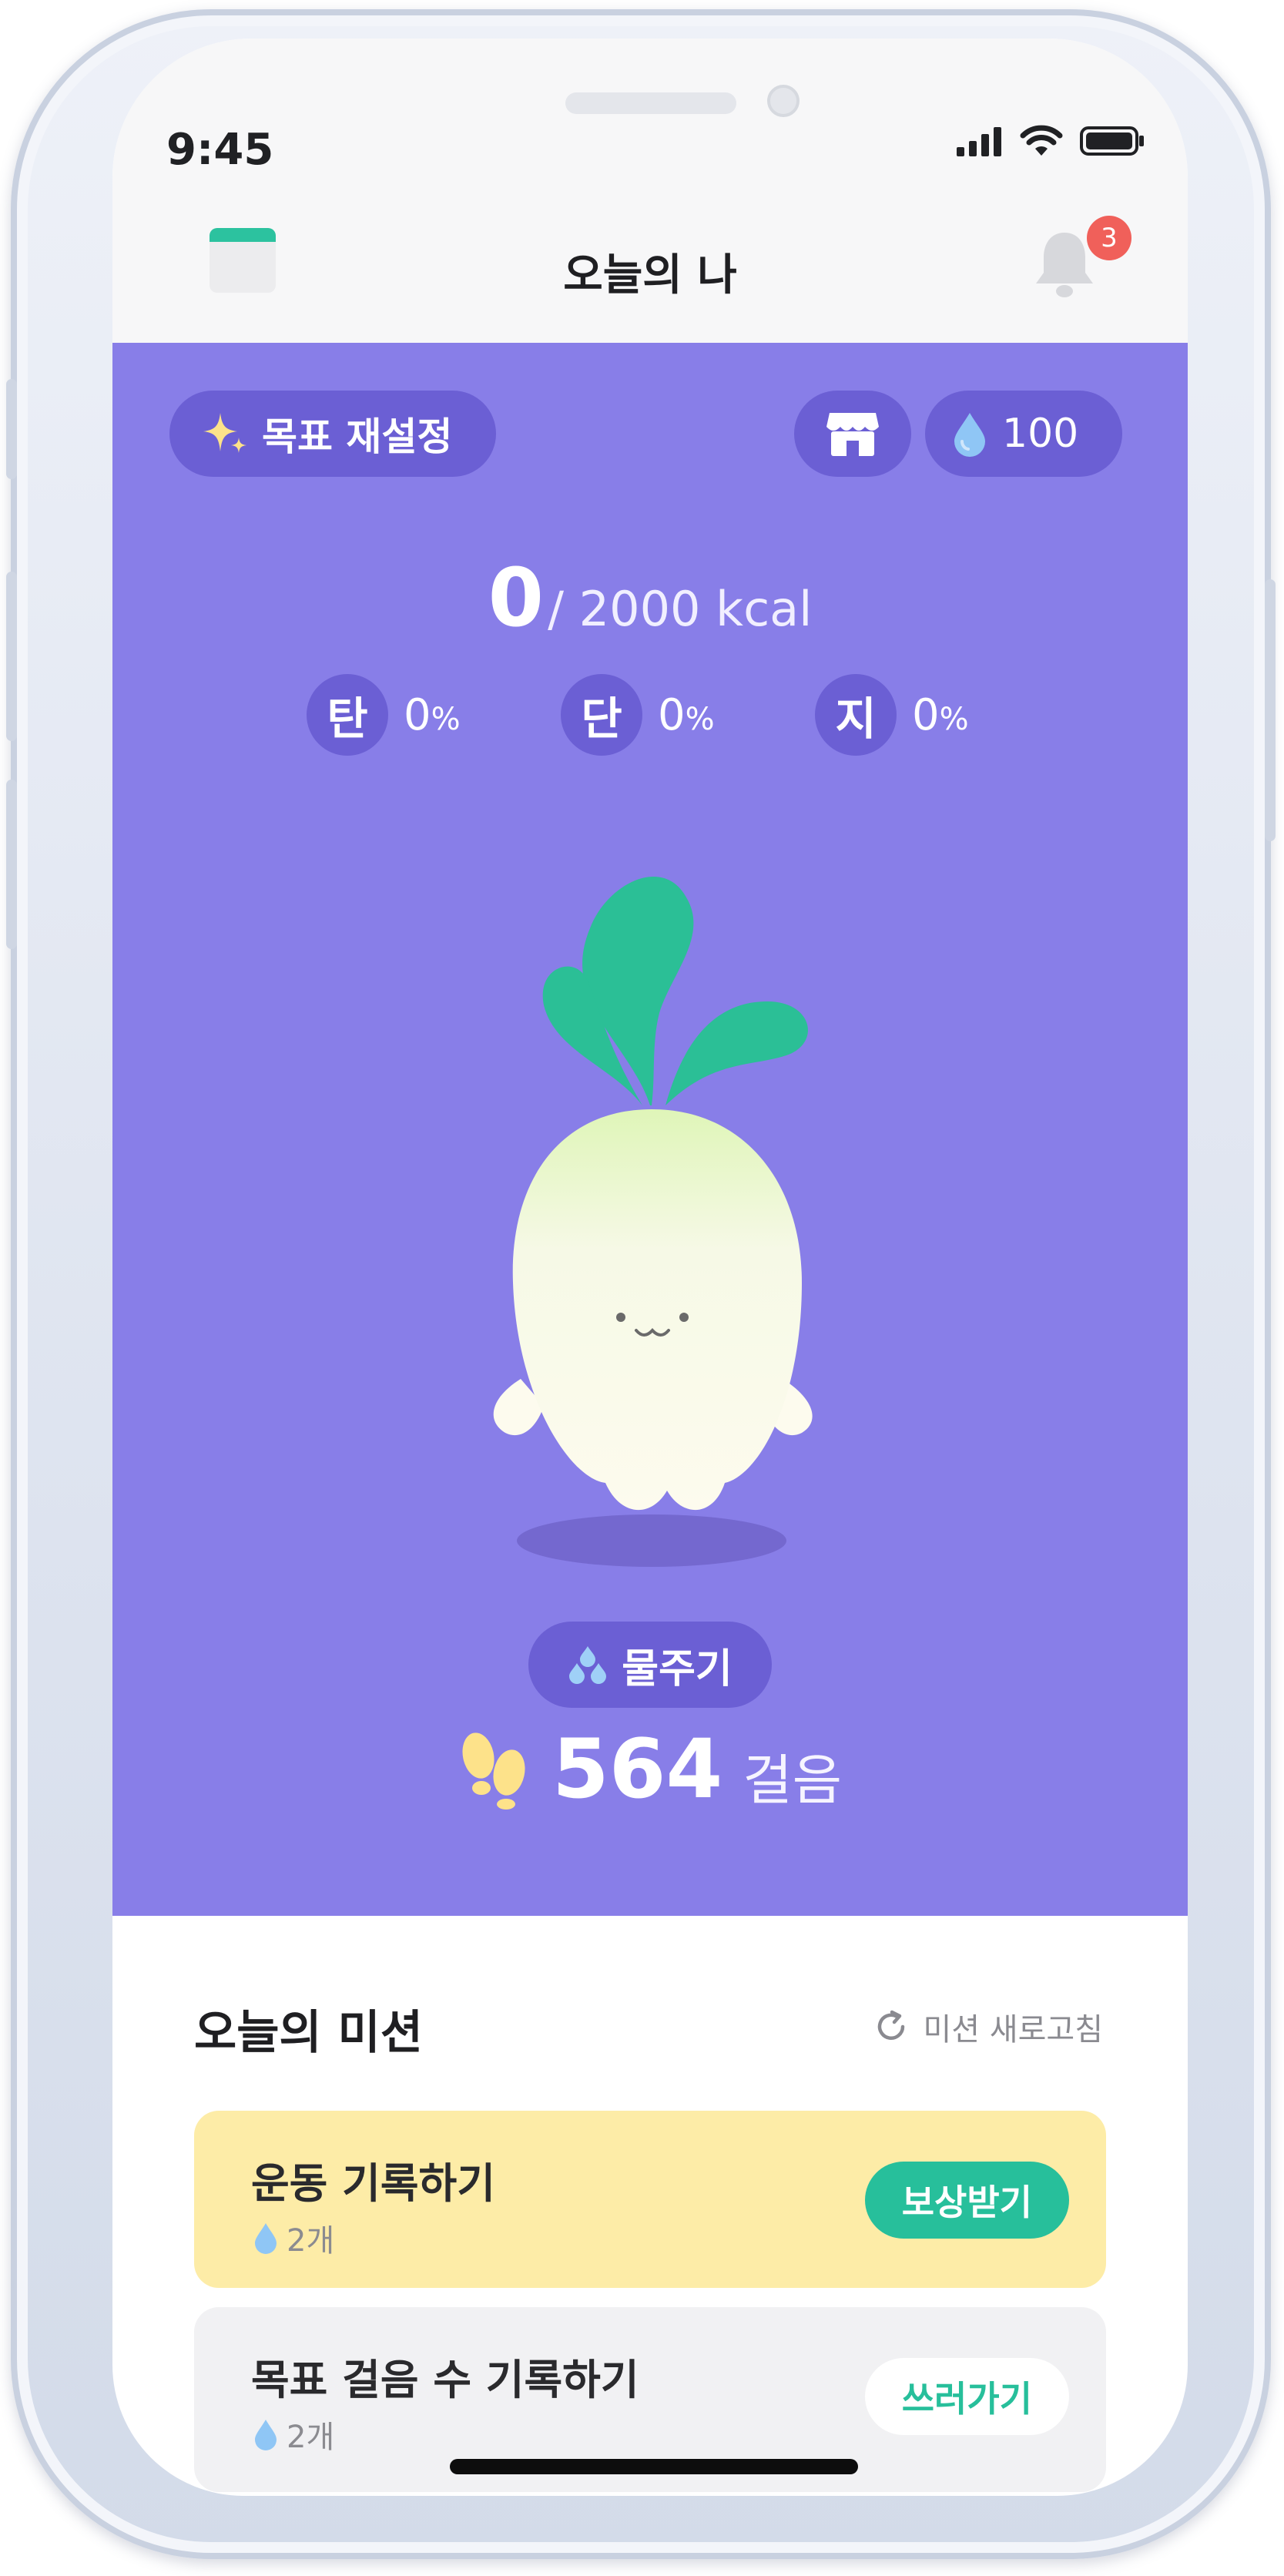 The image size is (1284, 2576). What do you see at coordinates (347, 715) in the screenshot?
I see `macro-carbs-label: 탄` at bounding box center [347, 715].